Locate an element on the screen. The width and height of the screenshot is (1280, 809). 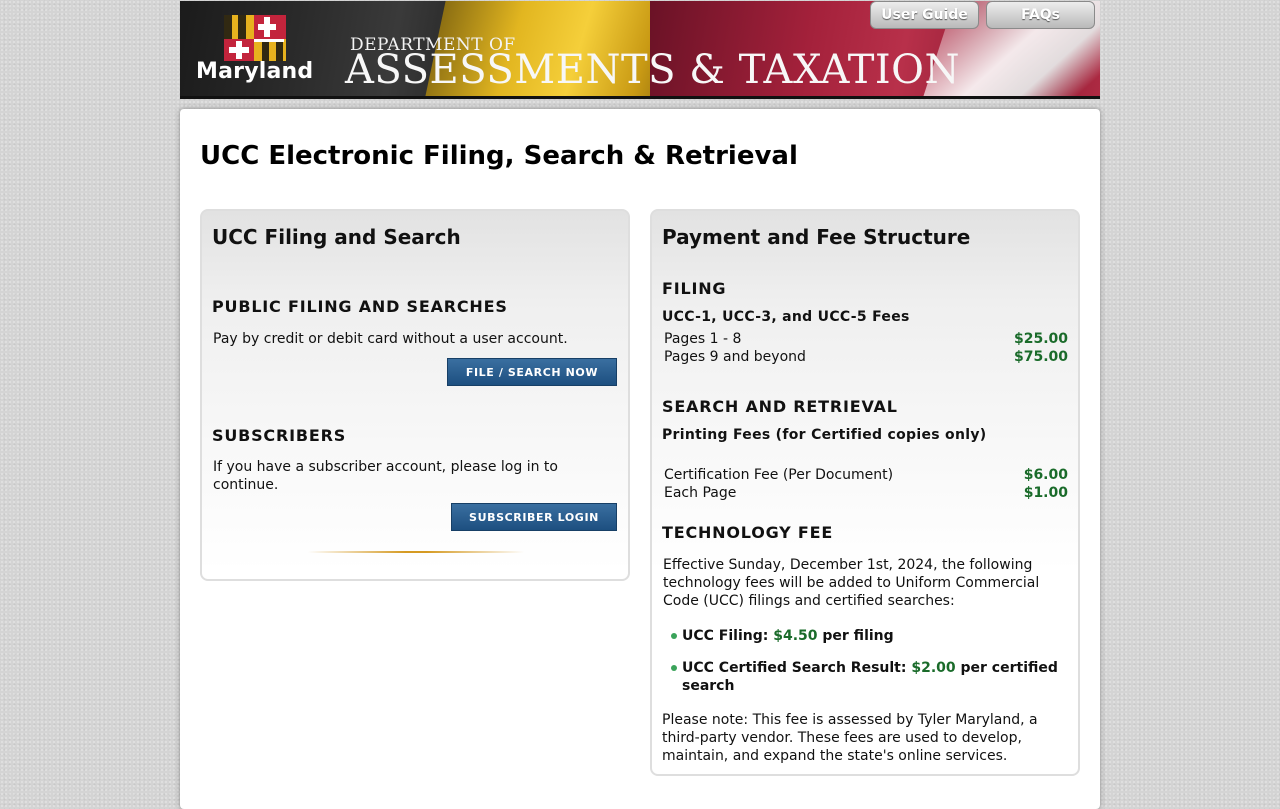
fee-label: Pages 1 - 8 is located at coordinates (703, 339).